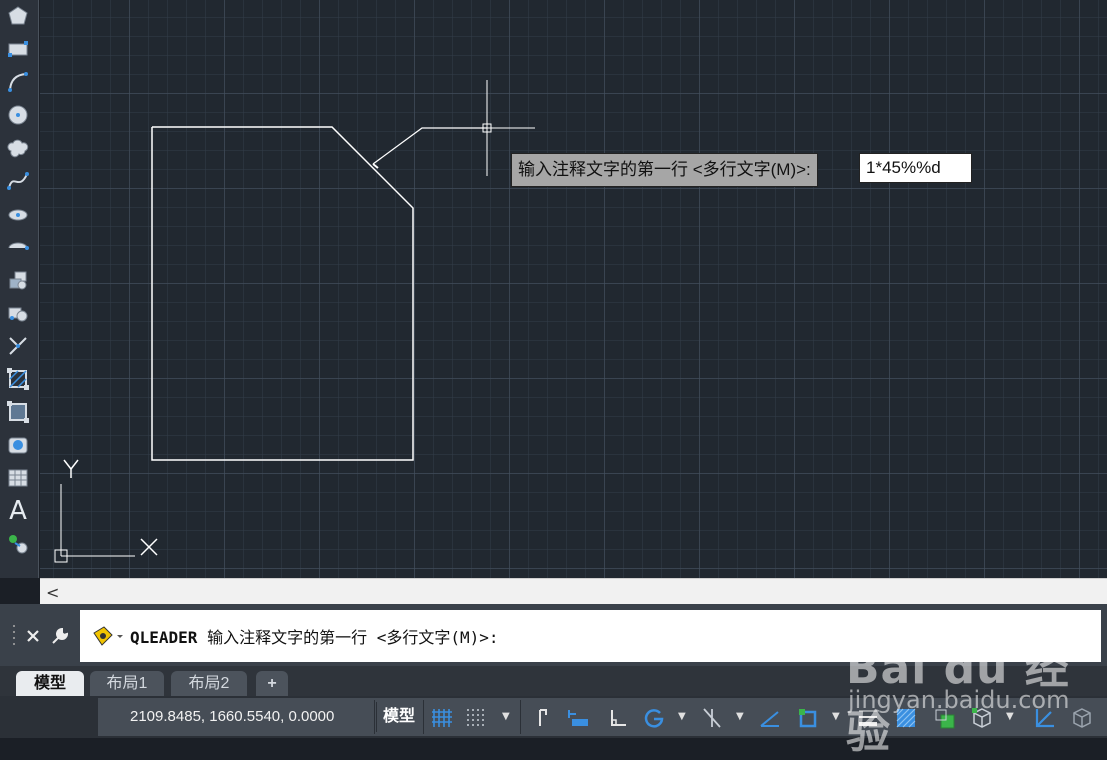 This screenshot has height=760, width=1107. Describe the element at coordinates (52, 592) in the screenshot. I see `scroll-left-arrow: <` at that location.